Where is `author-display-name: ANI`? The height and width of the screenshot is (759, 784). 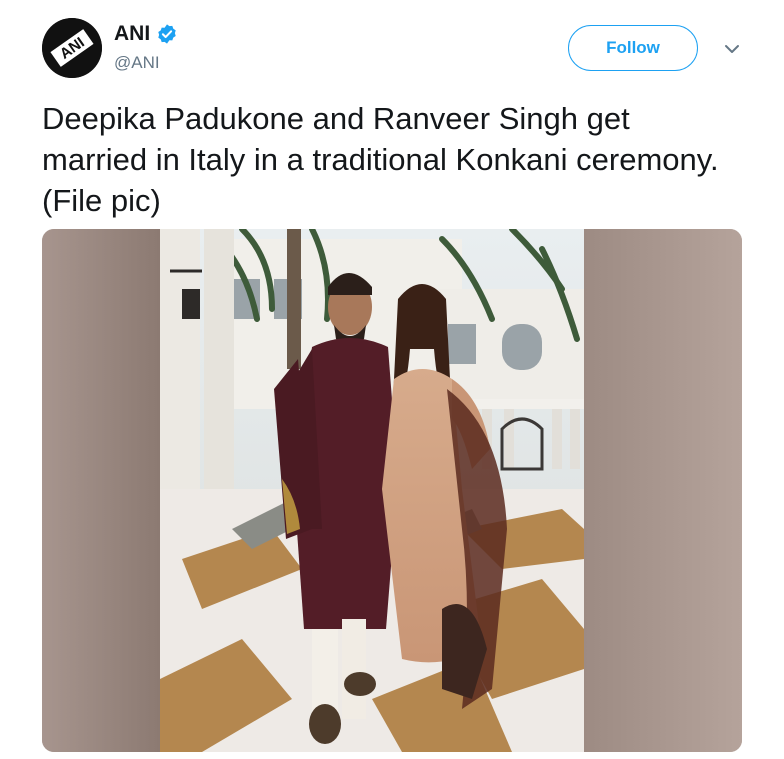
author-display-name: ANI is located at coordinates (132, 34).